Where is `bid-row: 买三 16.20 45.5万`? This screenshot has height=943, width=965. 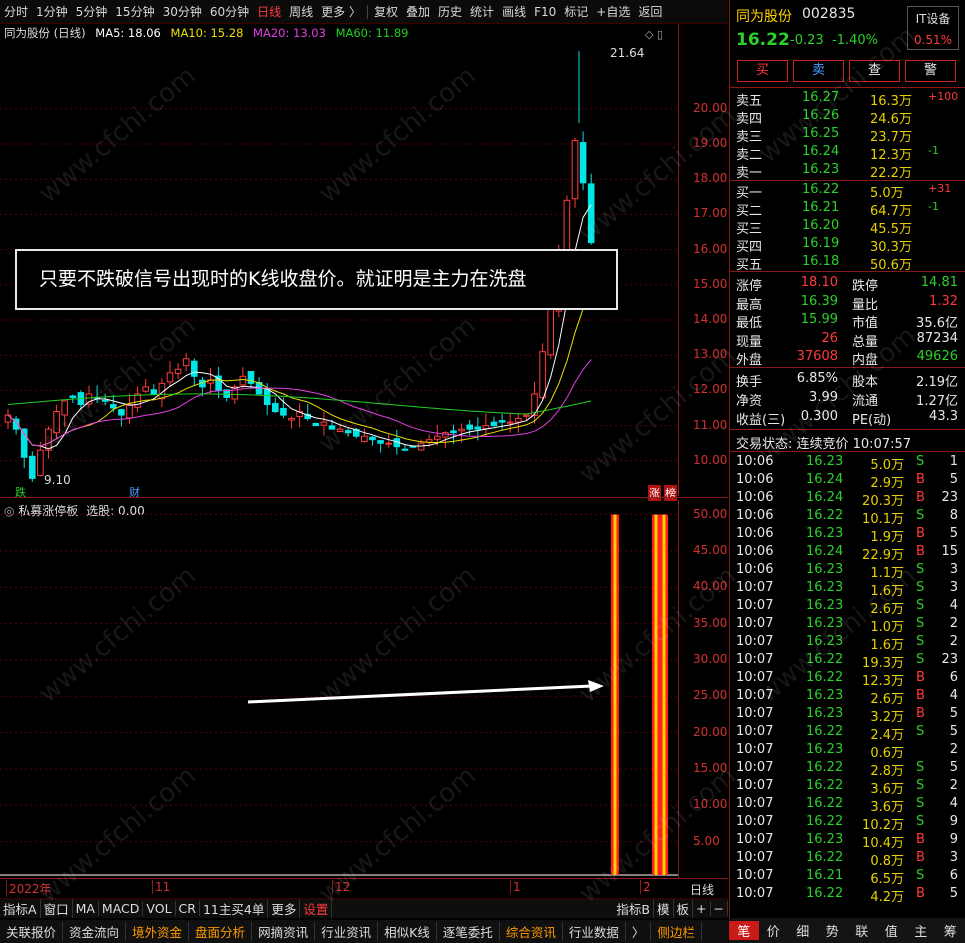
bid-row: 买三 16.20 45.5万 is located at coordinates (847, 227).